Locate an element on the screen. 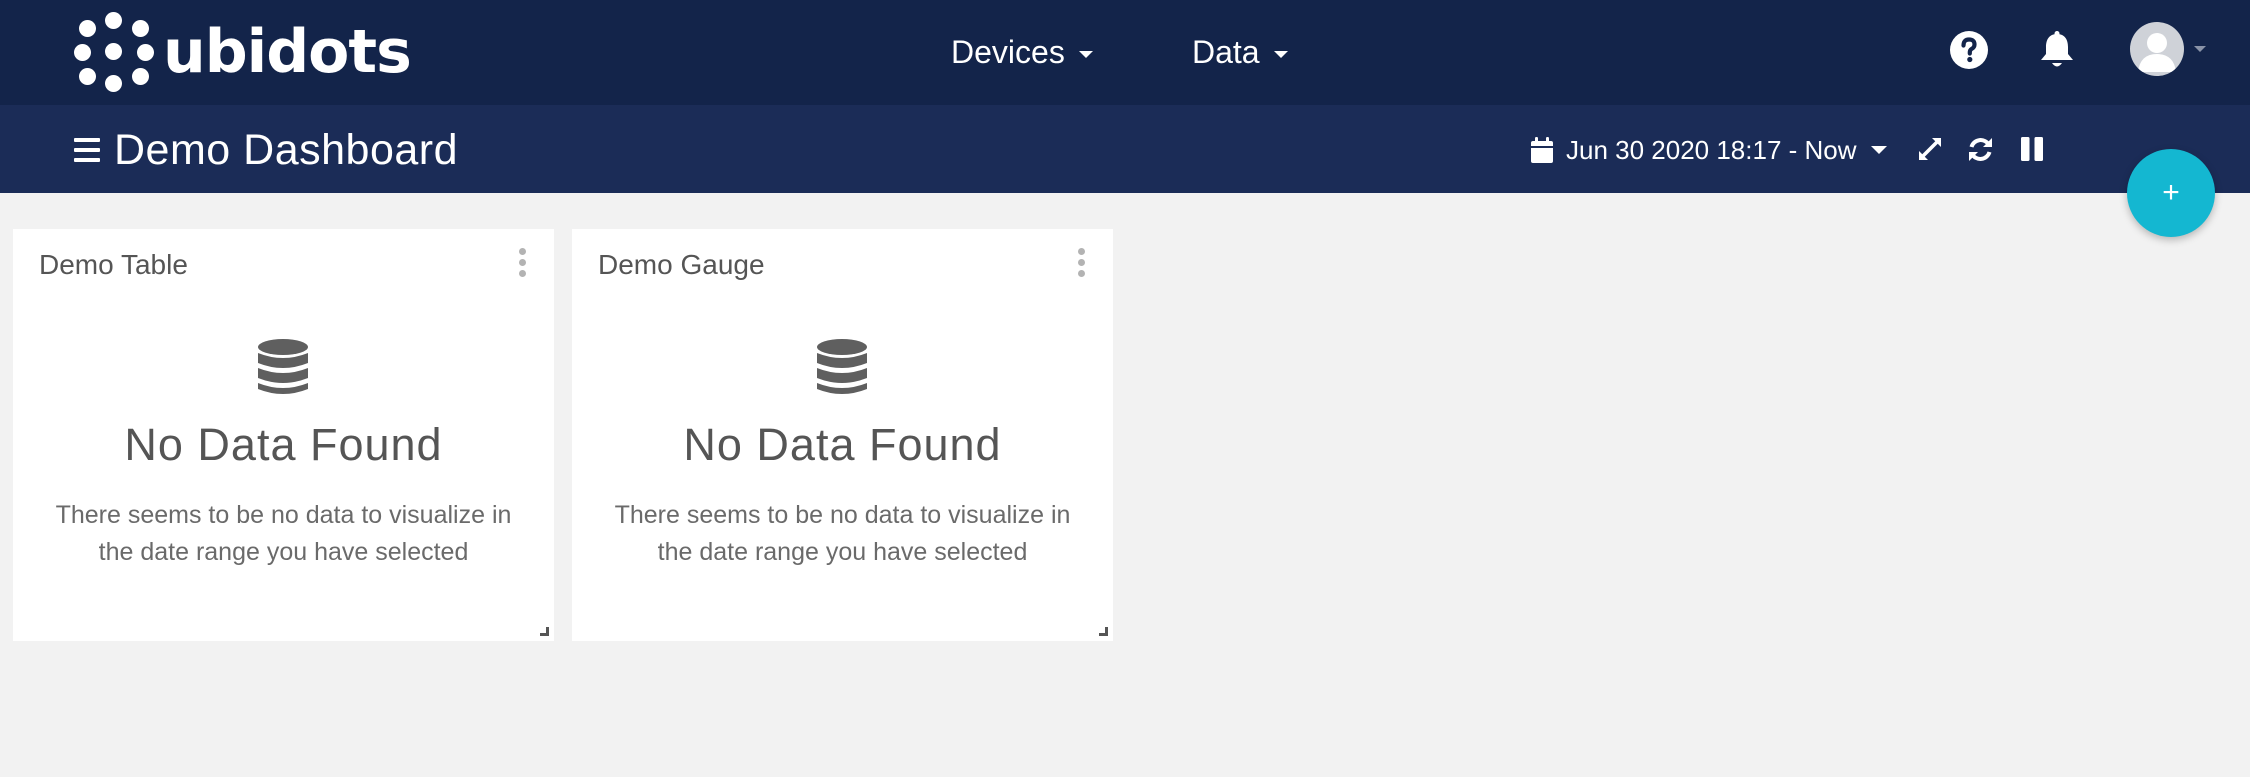 This screenshot has height=777, width=2250. date-range-picker: Jun 30 2020 18:17 - Now is located at coordinates (1708, 150).